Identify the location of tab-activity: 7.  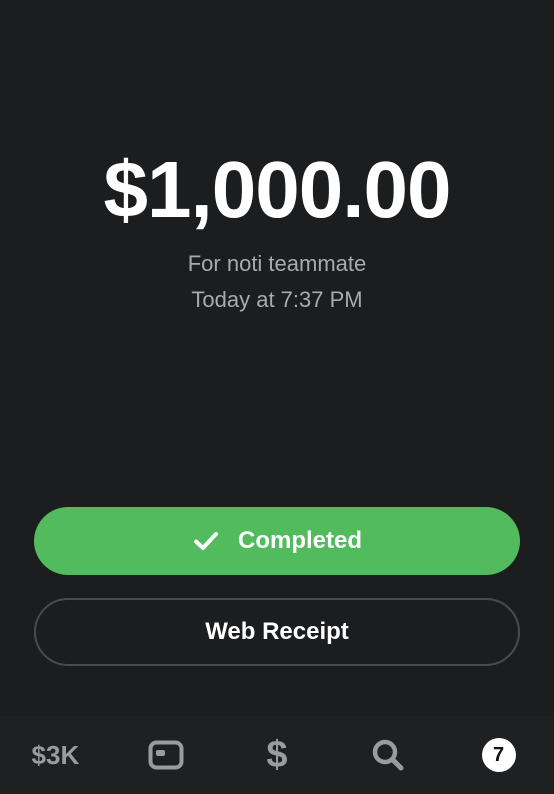
(499, 755).